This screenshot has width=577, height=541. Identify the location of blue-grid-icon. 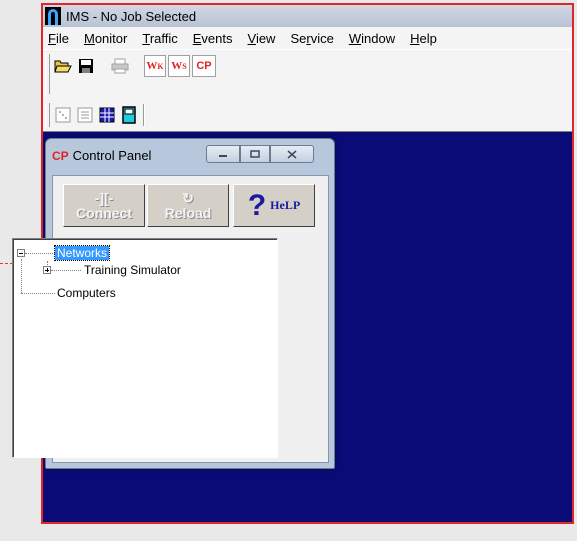
(107, 115).